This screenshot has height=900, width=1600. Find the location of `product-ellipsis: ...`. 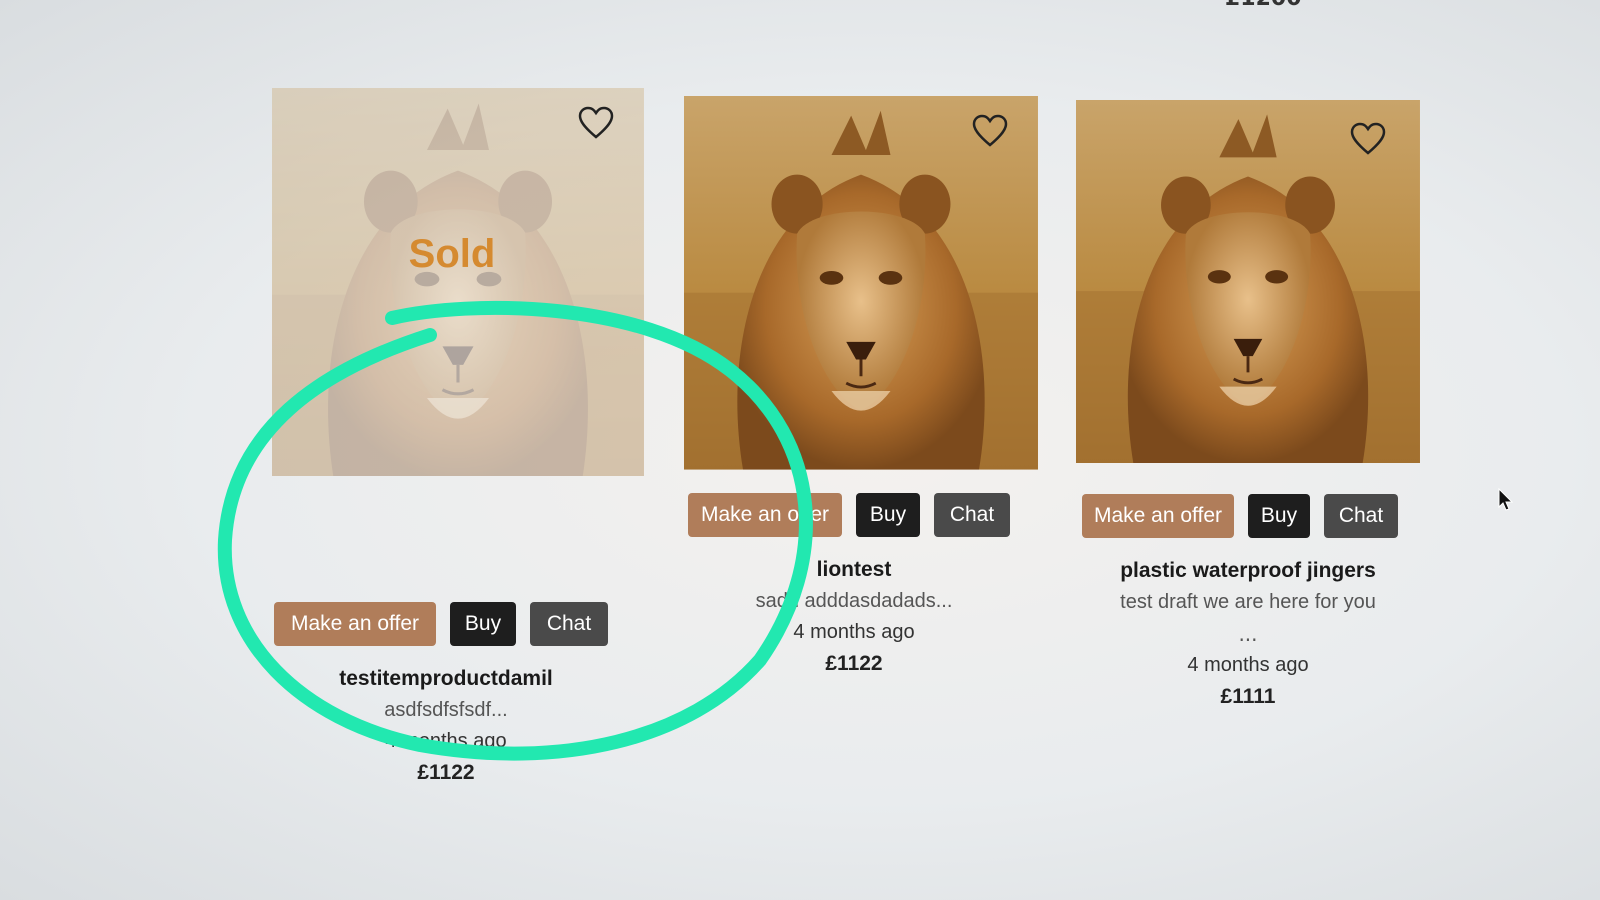

product-ellipsis: ... is located at coordinates (1248, 634).